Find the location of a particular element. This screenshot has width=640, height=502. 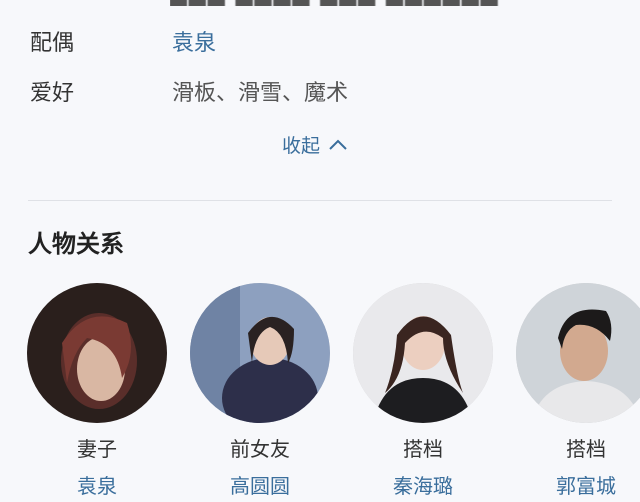

chevron-up-icon is located at coordinates (338, 144).